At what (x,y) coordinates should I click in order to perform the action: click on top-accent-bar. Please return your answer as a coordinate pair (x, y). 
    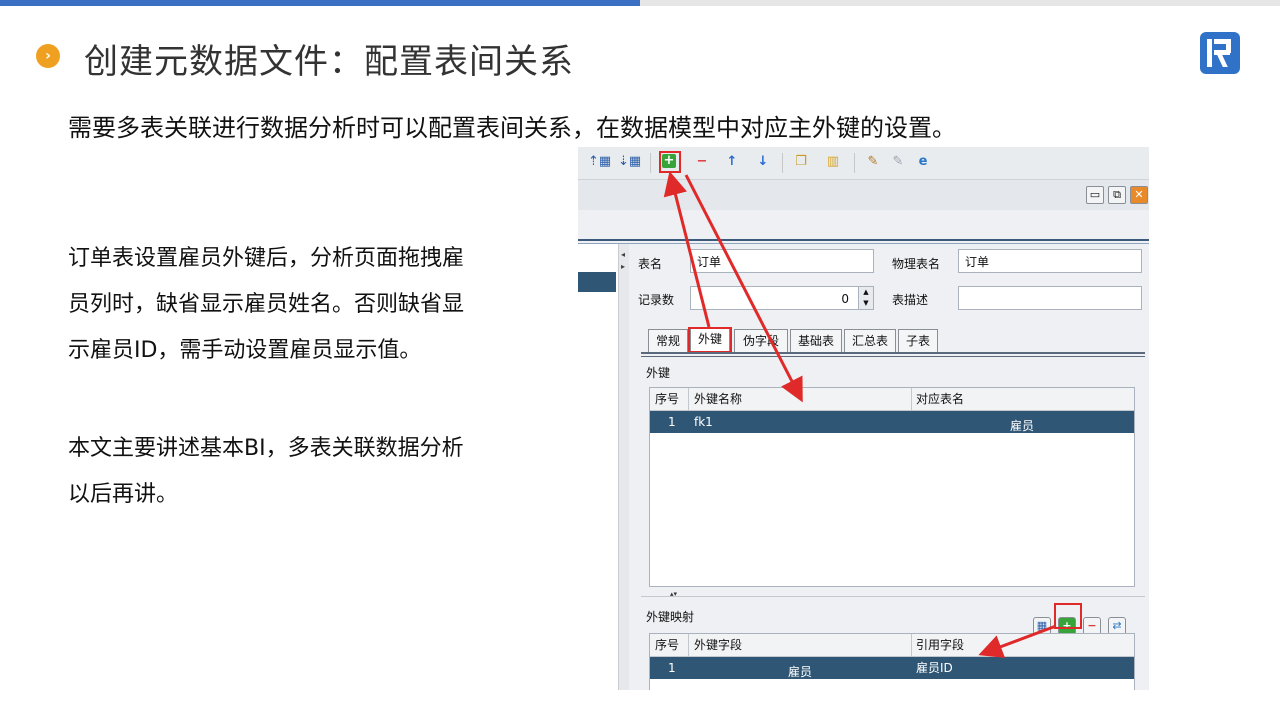
    Looking at the image, I should click on (320, 3).